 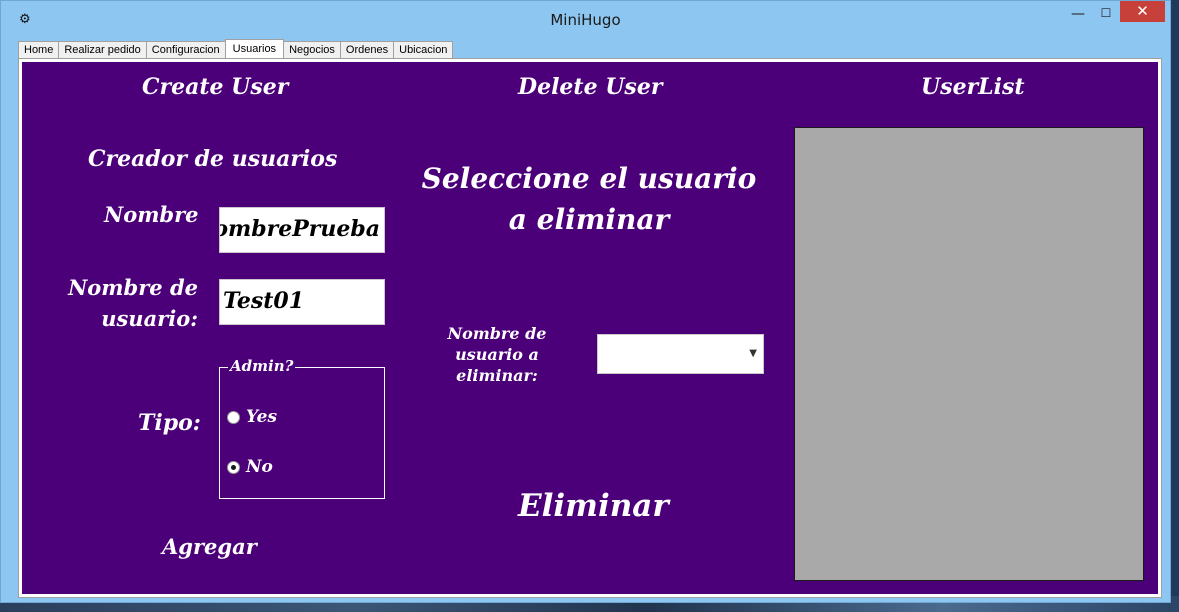 What do you see at coordinates (497, 354) in the screenshot?
I see `delete-username-label: Nombre de usuario a eliminar:` at bounding box center [497, 354].